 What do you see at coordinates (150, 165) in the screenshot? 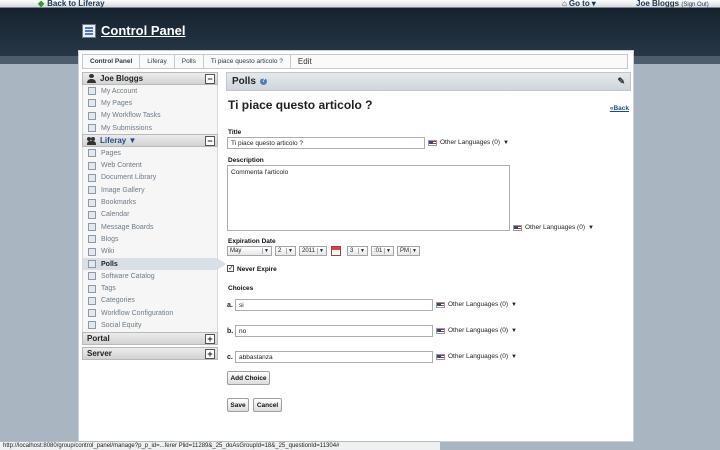
I see `sidebar-item-web-content: Web Content` at bounding box center [150, 165].